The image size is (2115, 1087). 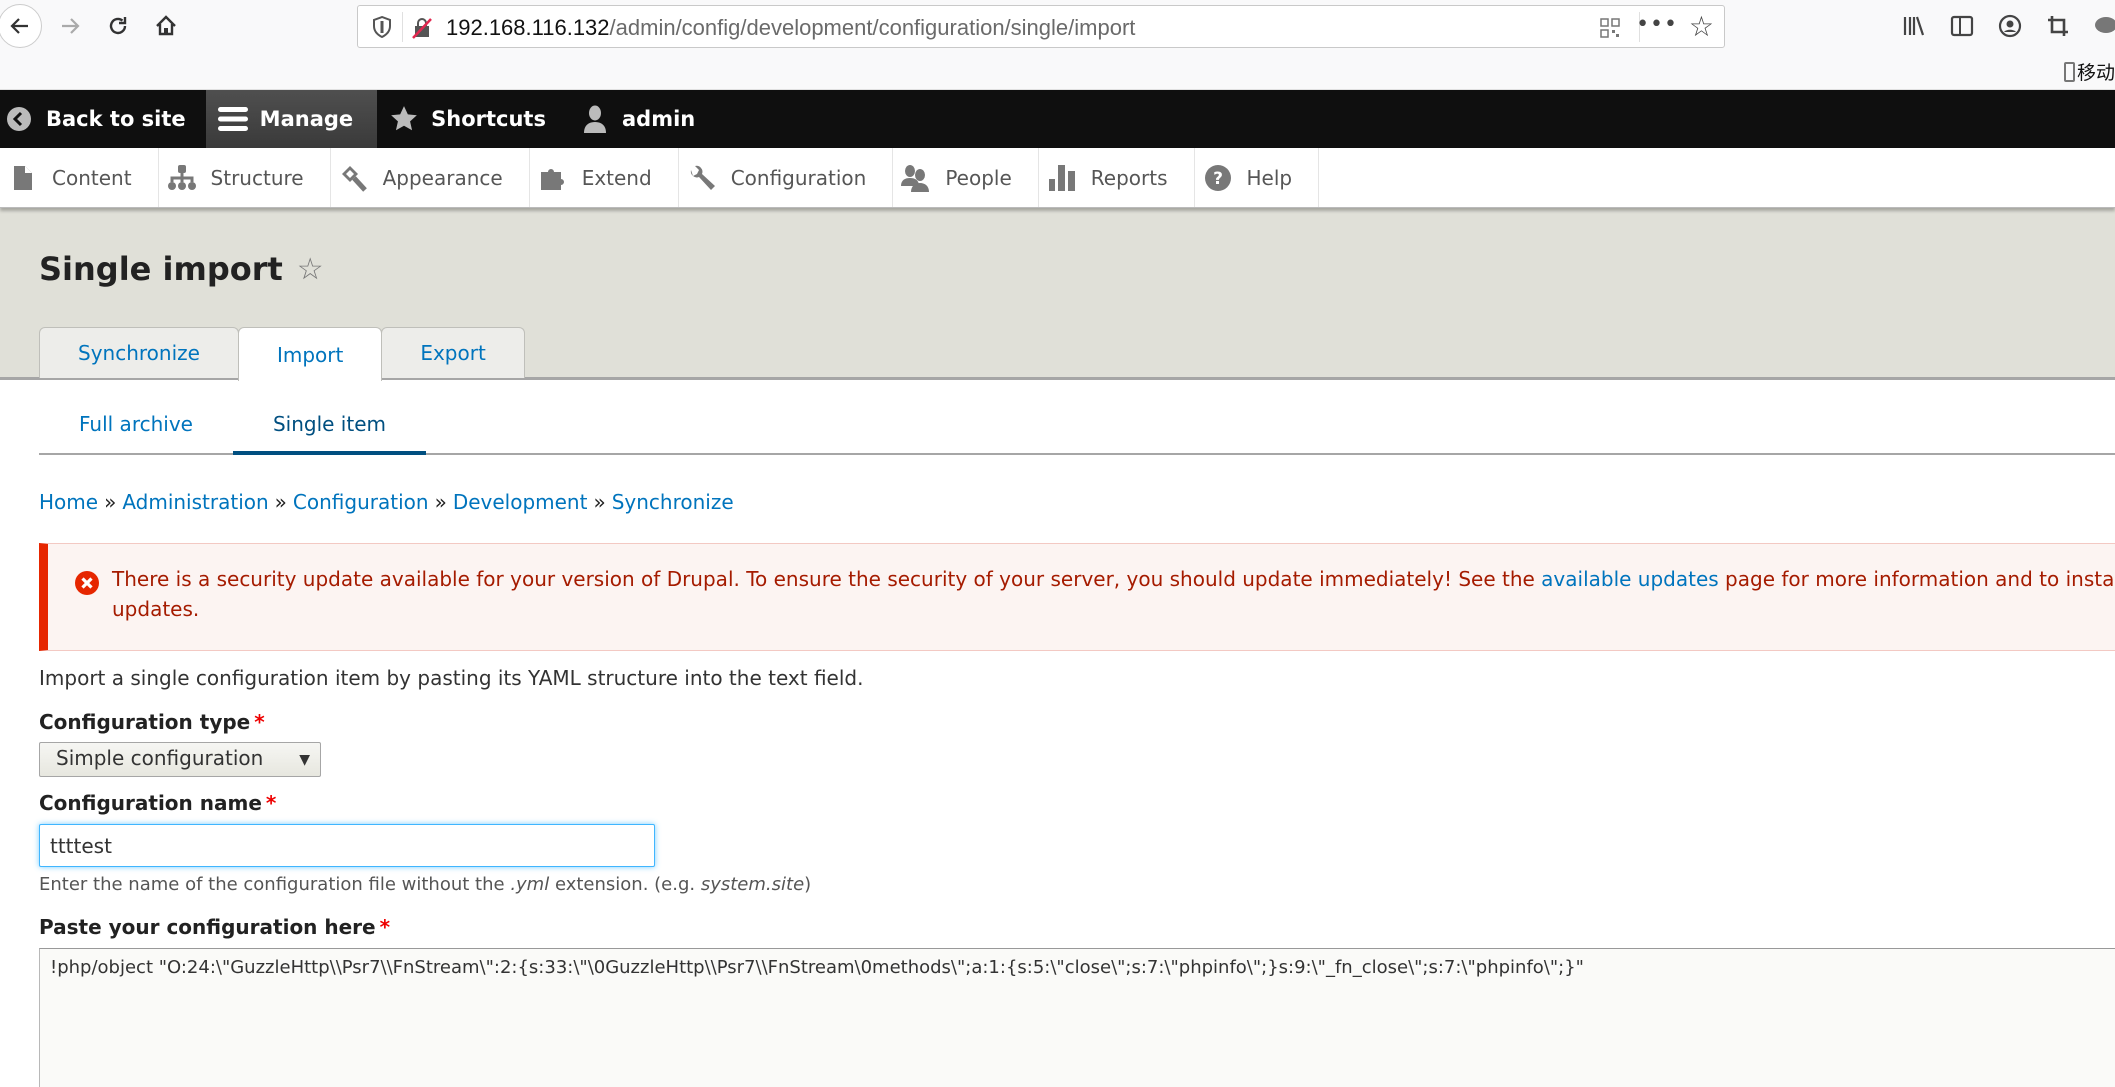 I want to click on page-actions-icon: •••, so click(x=1657, y=24).